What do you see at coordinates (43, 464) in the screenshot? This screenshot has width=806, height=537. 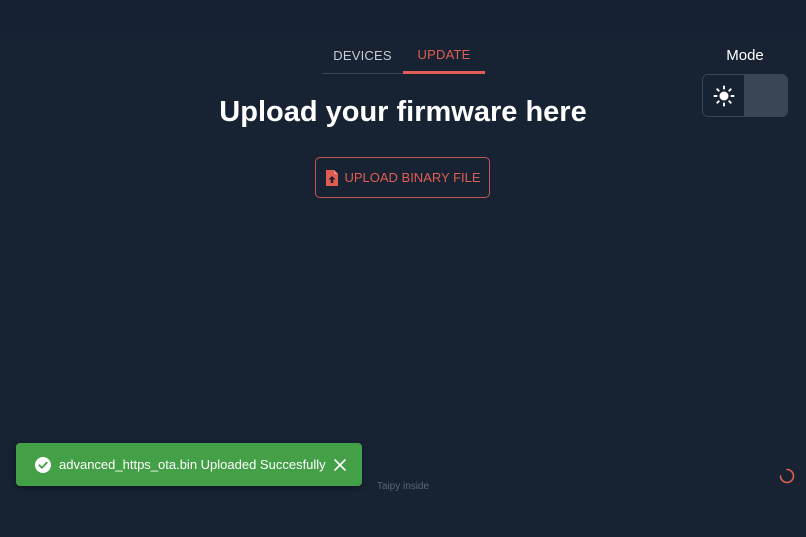 I see `check-circle-icon` at bounding box center [43, 464].